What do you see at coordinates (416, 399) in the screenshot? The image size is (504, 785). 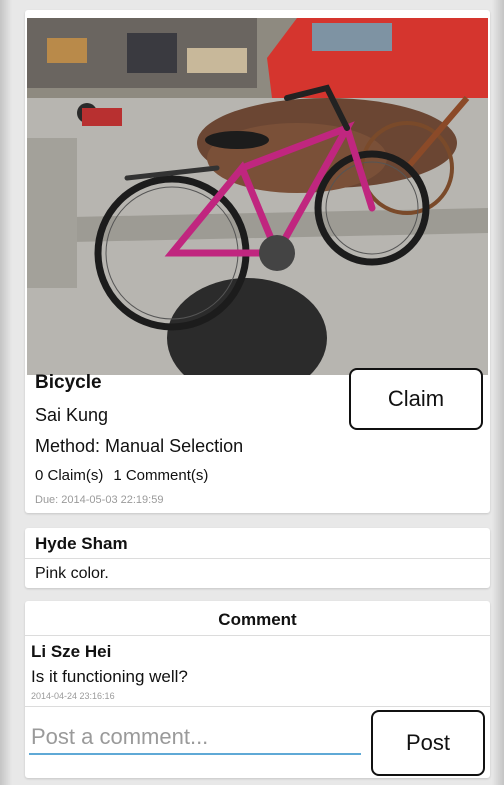 I see `claim-button: Claim` at bounding box center [416, 399].